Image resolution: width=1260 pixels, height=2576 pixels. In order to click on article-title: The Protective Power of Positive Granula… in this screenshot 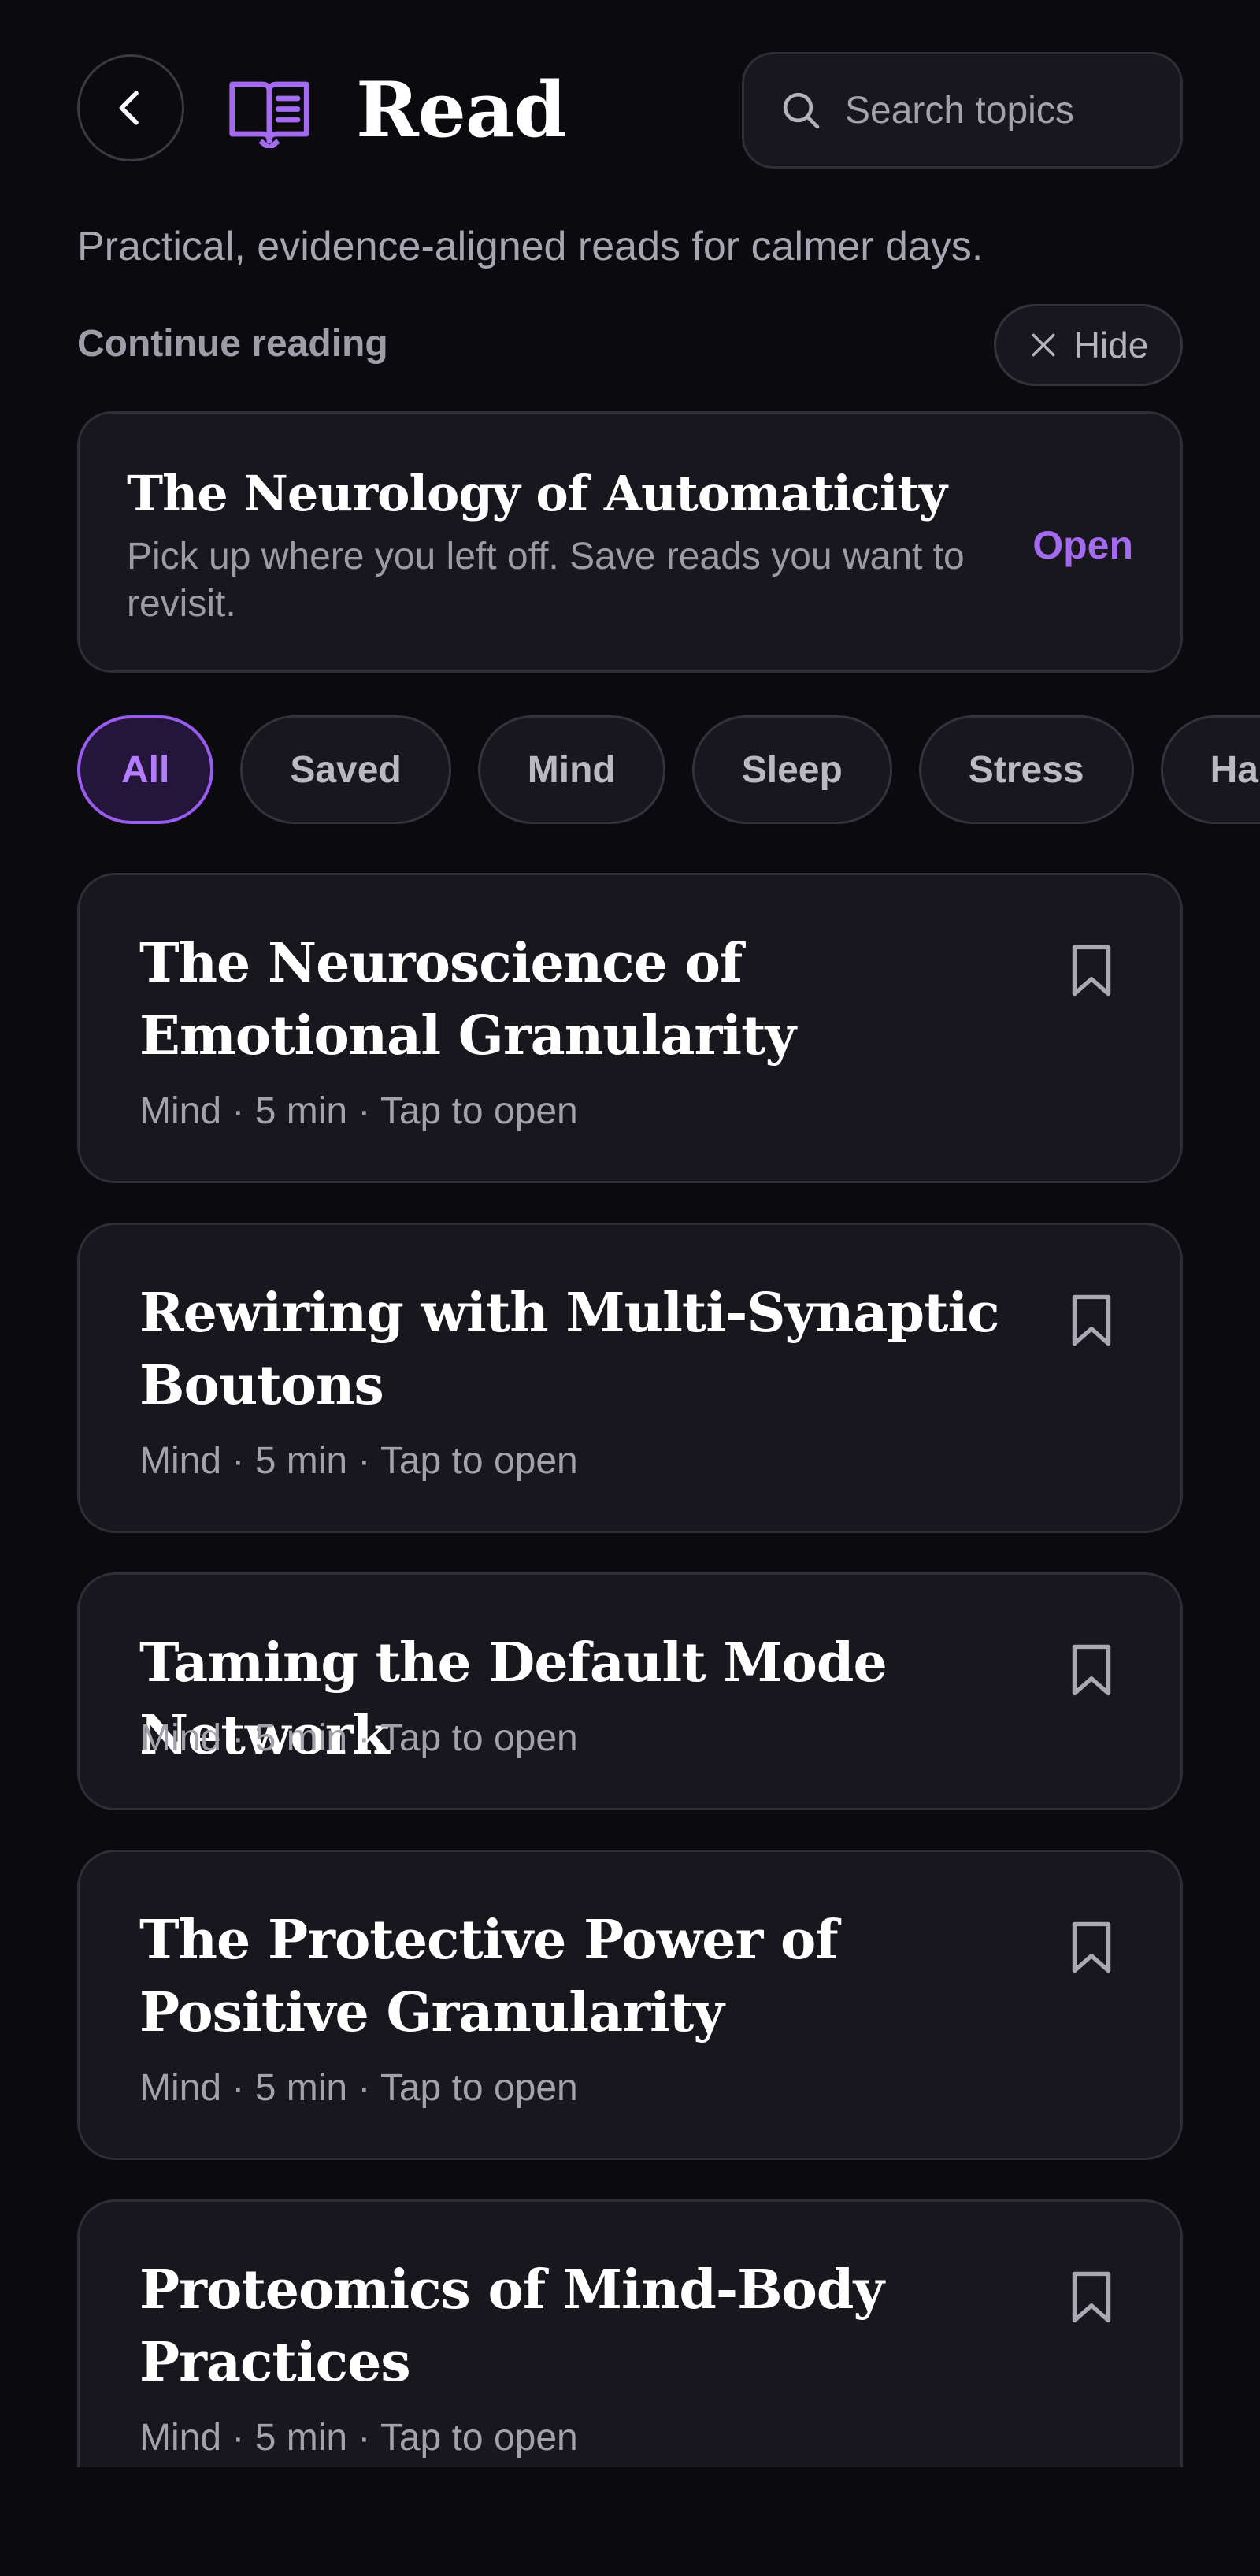, I will do `click(489, 1976)`.